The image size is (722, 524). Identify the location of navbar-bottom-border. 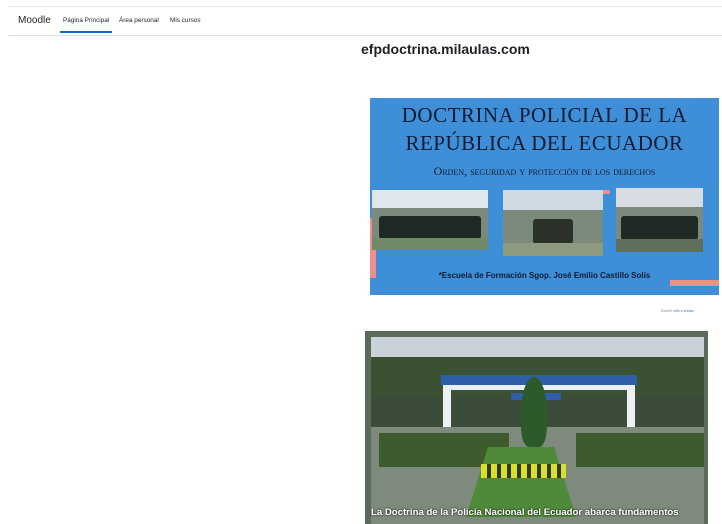
(365, 35).